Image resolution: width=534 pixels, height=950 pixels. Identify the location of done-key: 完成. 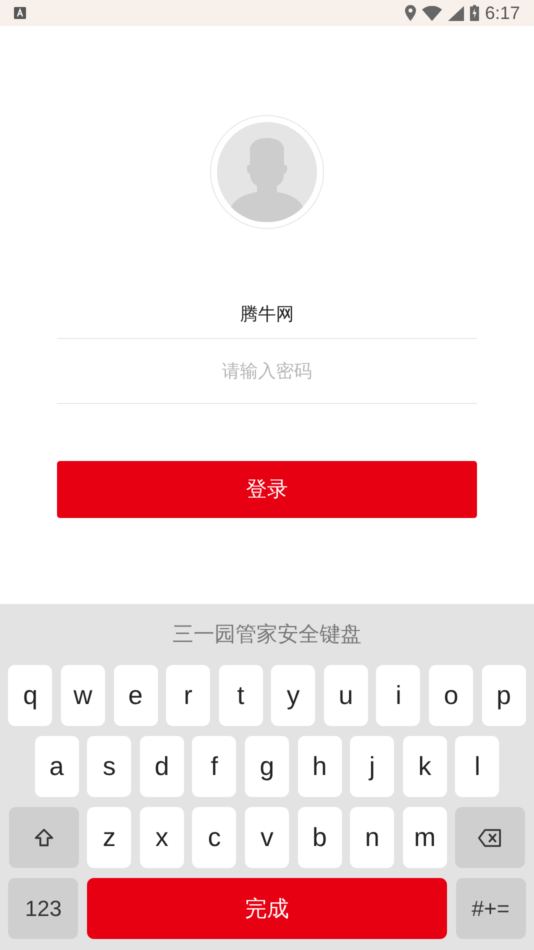
(267, 908).